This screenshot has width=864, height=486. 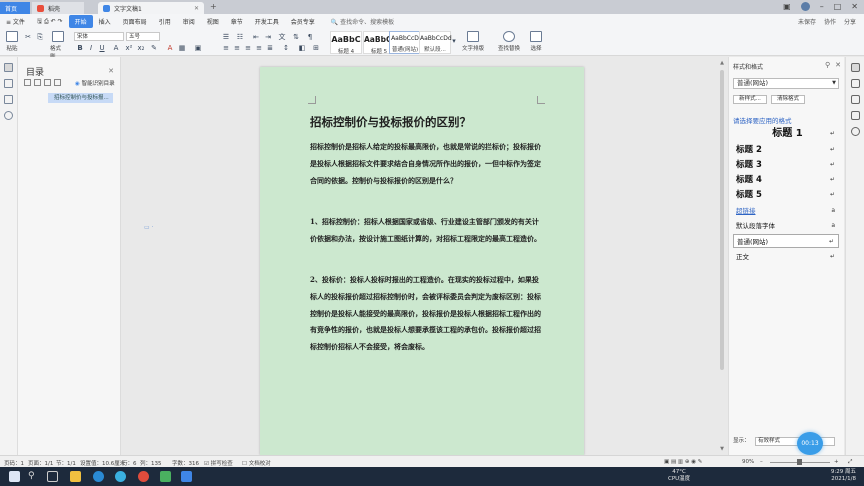 What do you see at coordinates (310, 37) in the screenshot?
I see `show-marks-icon: ¶` at bounding box center [310, 37].